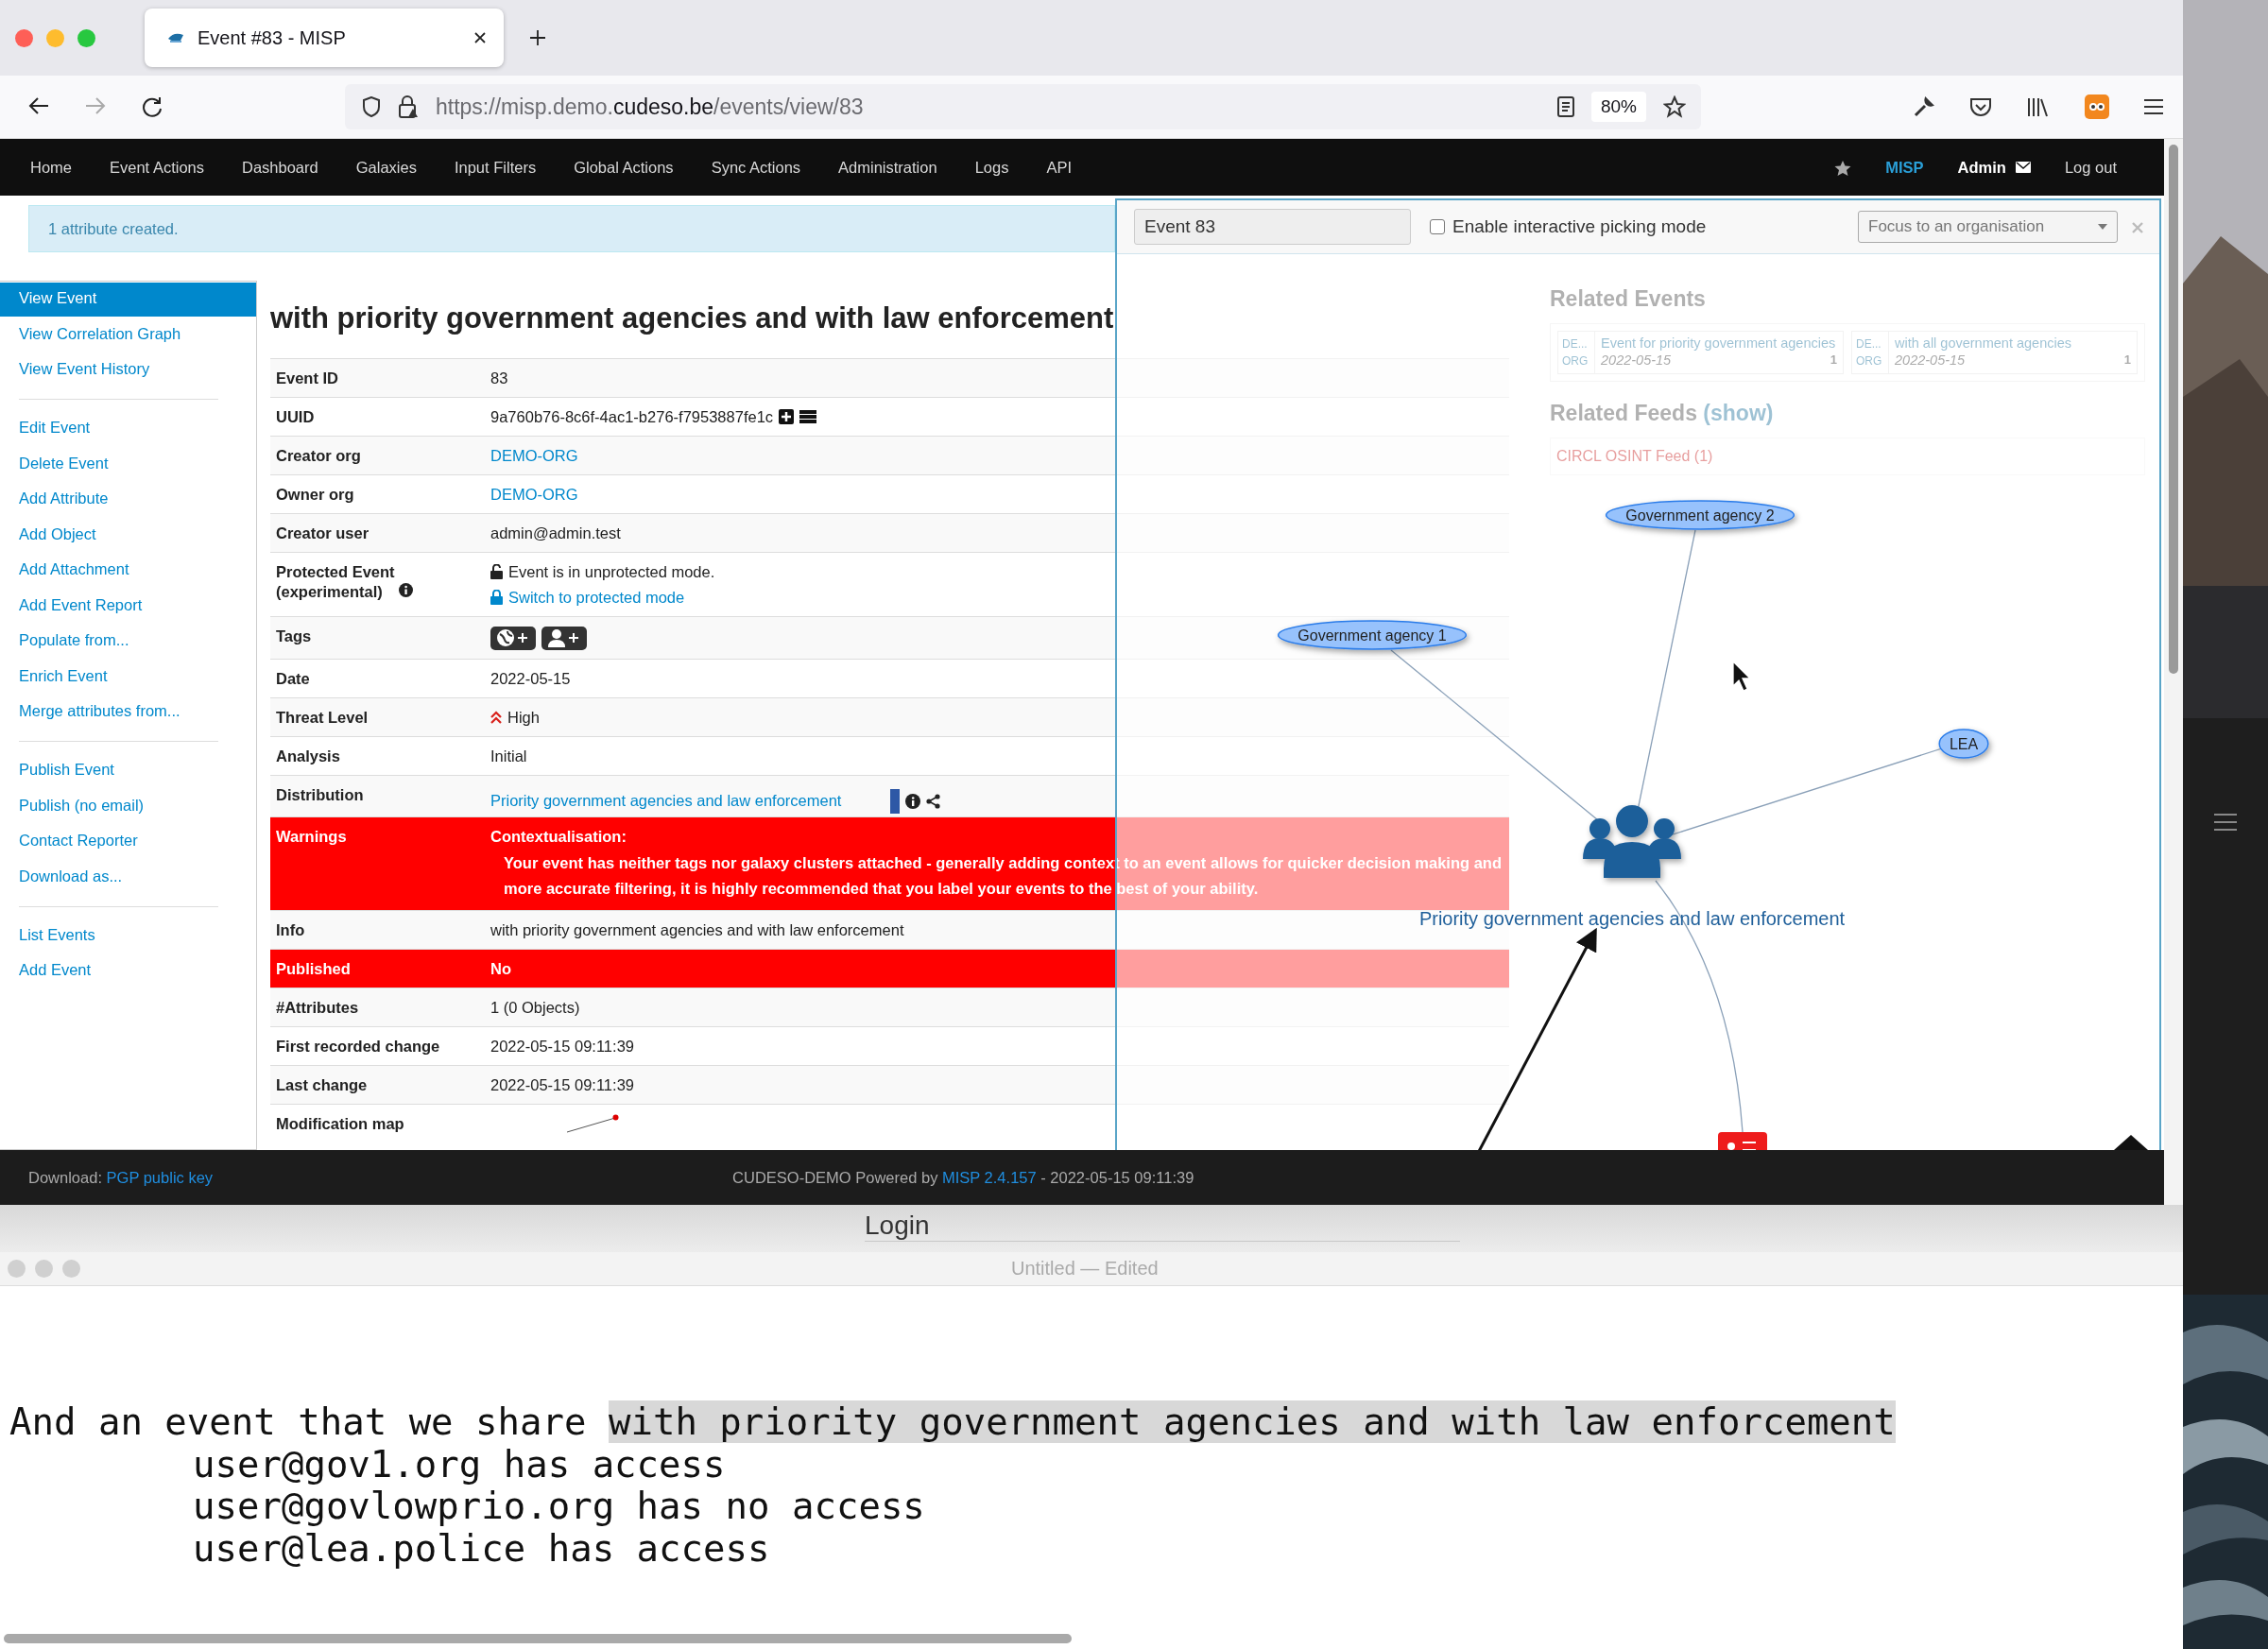 This screenshot has height=1649, width=2268. Describe the element at coordinates (1565, 107) in the screenshot. I see `reader-view-icon` at that location.